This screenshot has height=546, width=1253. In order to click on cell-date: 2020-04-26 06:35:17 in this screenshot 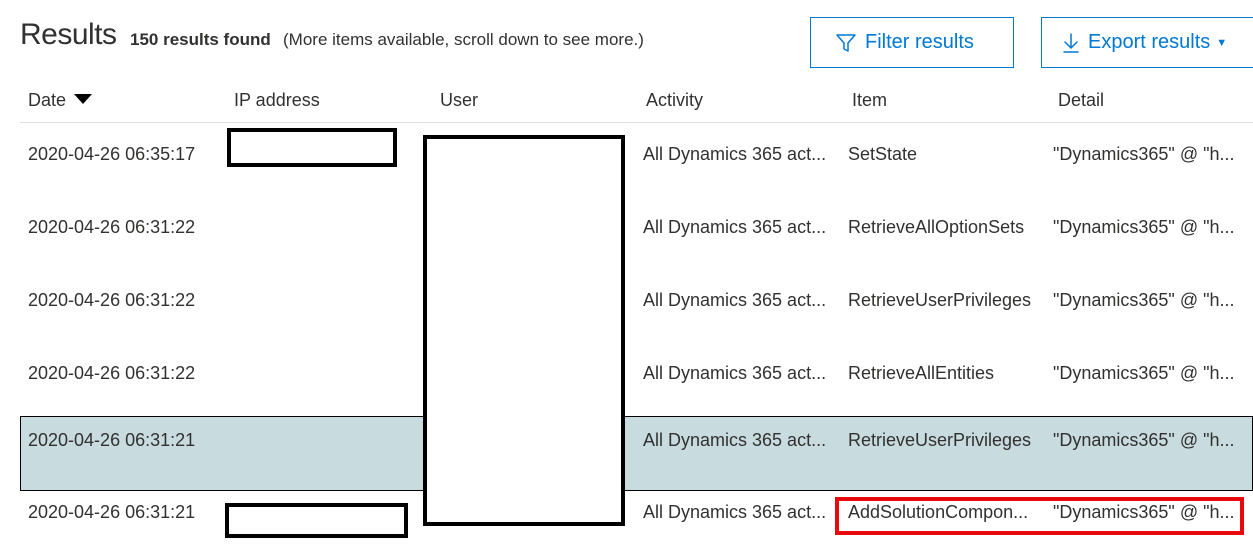, I will do `click(112, 154)`.